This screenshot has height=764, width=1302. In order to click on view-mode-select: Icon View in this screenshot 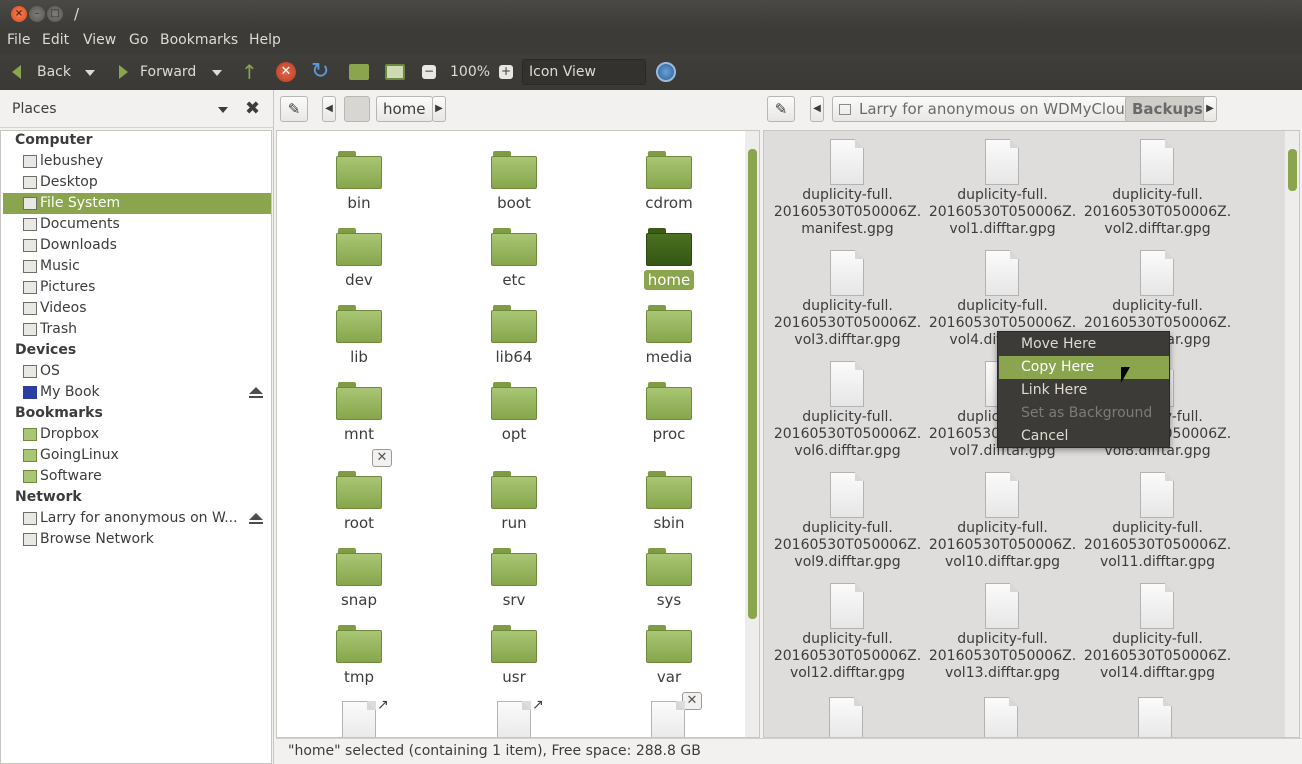, I will do `click(584, 72)`.